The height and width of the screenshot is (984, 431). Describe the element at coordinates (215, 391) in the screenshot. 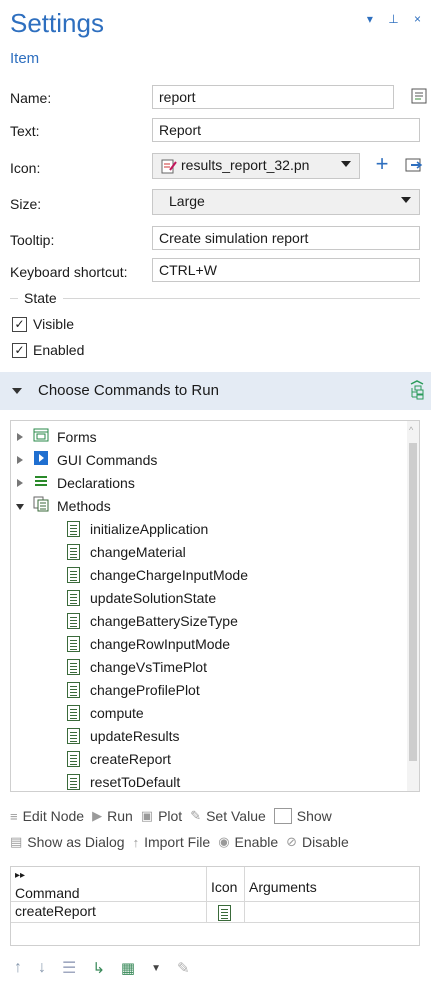

I see `commands-section-header: Choose Commands to Run` at that location.